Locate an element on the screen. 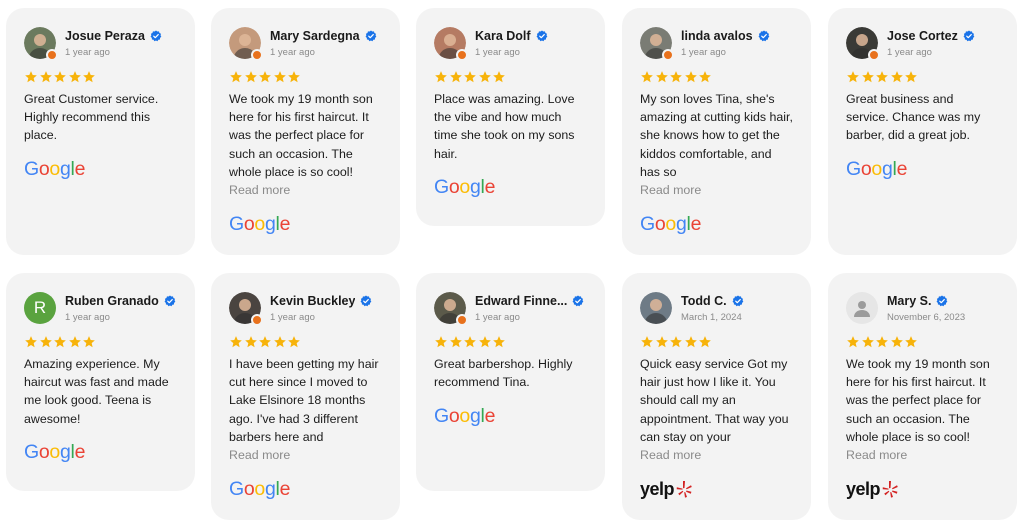 The height and width of the screenshot is (531, 1024). reviewer-name: Todd C. is located at coordinates (704, 301).